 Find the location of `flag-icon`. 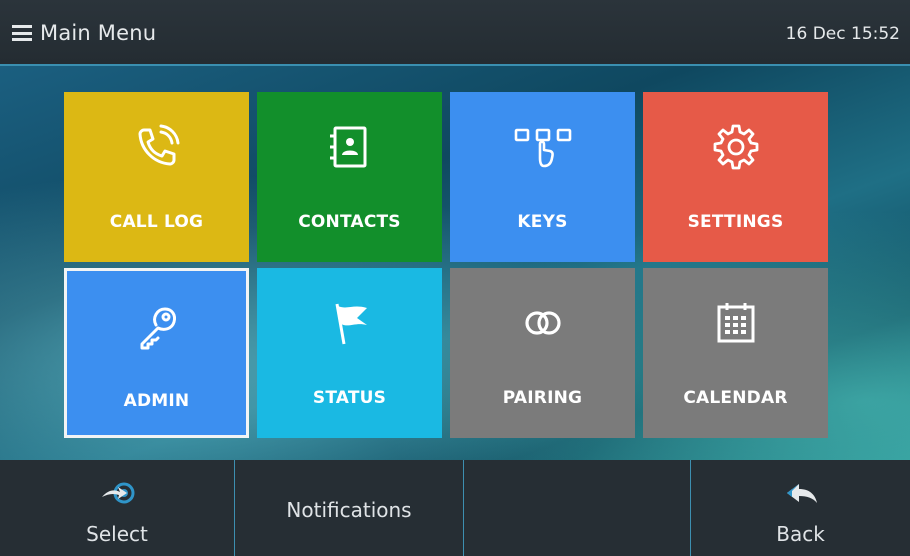

flag-icon is located at coordinates (349, 323).